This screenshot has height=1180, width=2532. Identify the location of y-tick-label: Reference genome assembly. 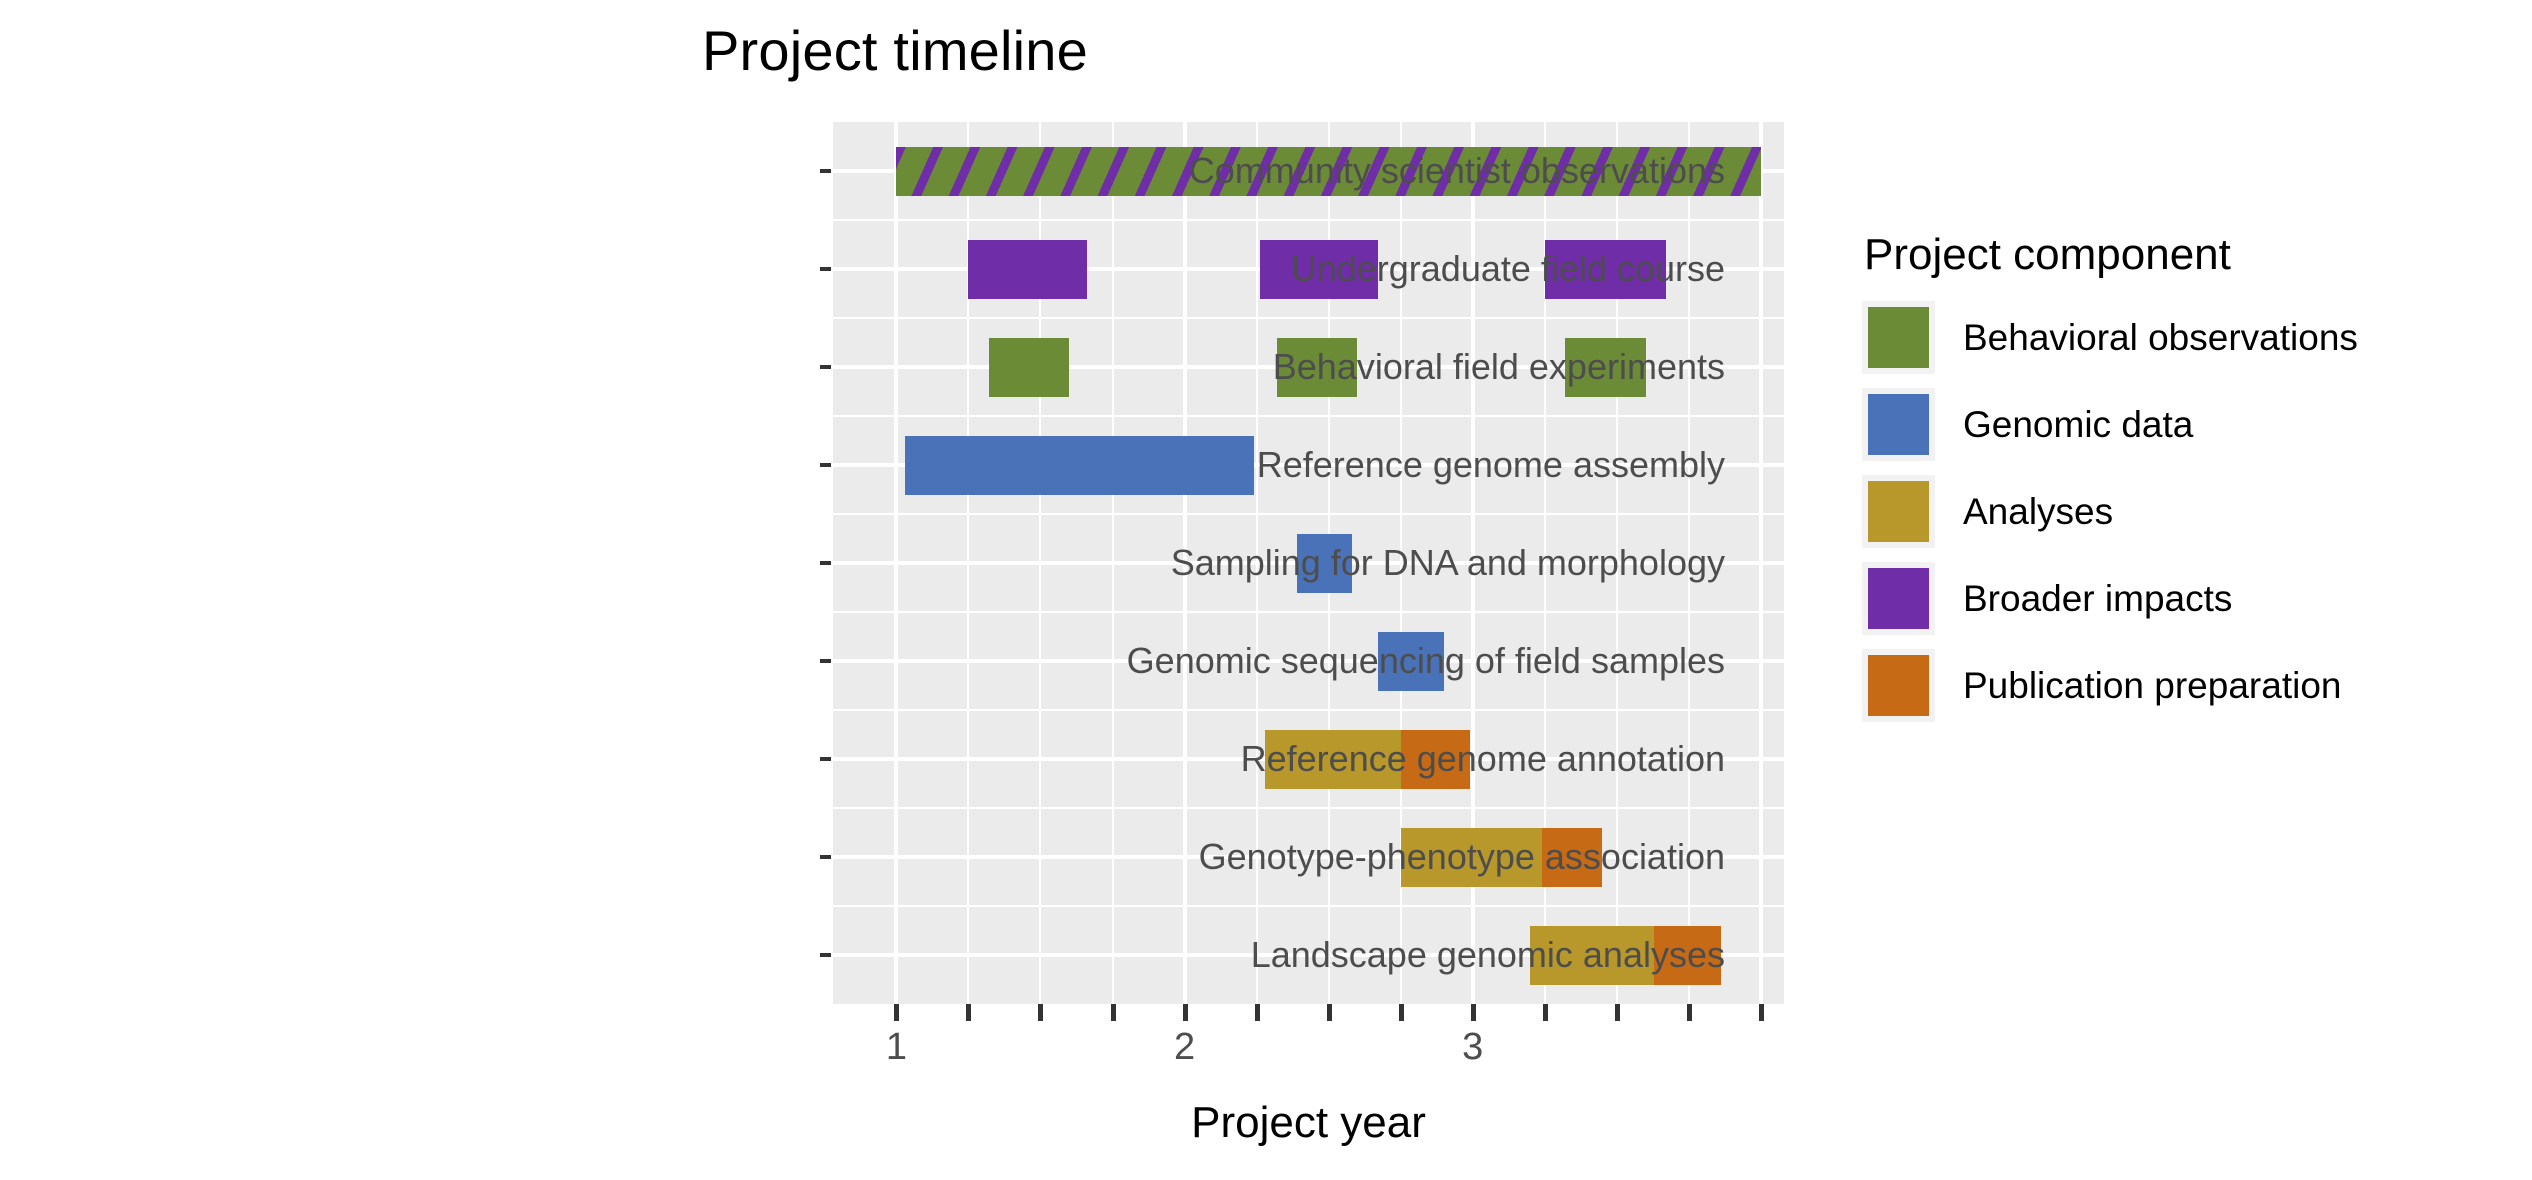
(1490, 464).